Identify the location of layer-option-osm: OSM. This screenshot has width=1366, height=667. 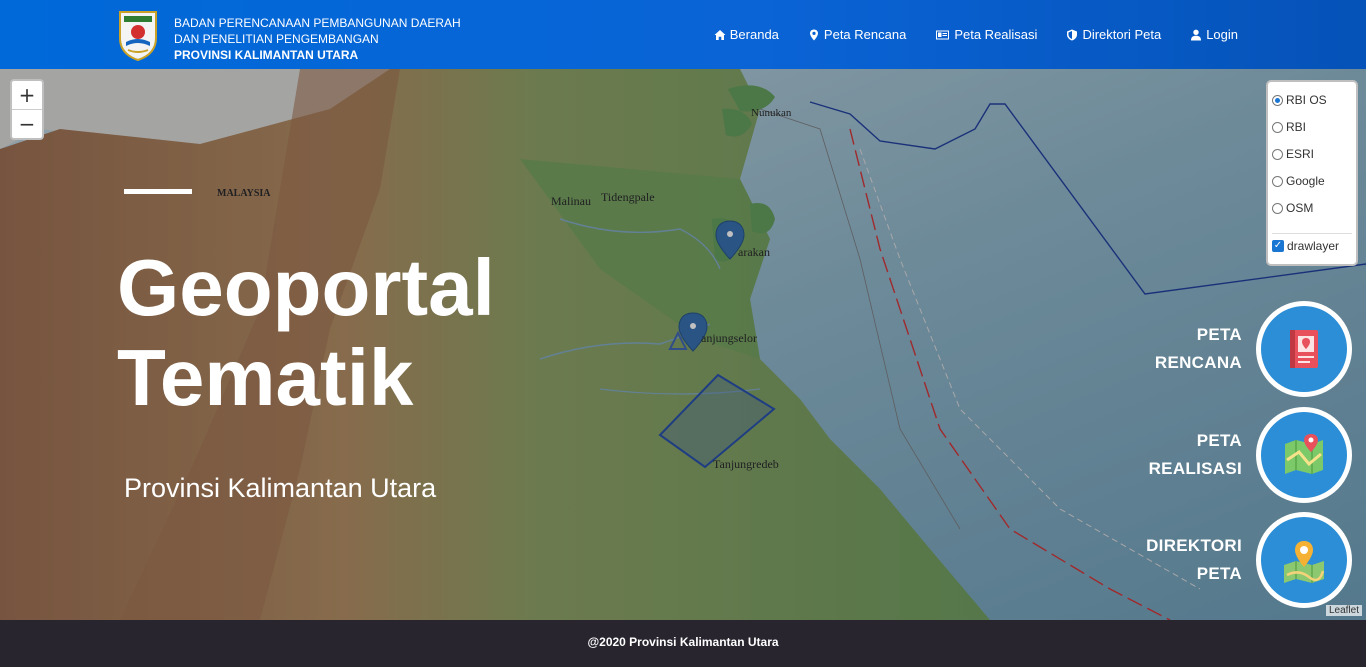
(1292, 208).